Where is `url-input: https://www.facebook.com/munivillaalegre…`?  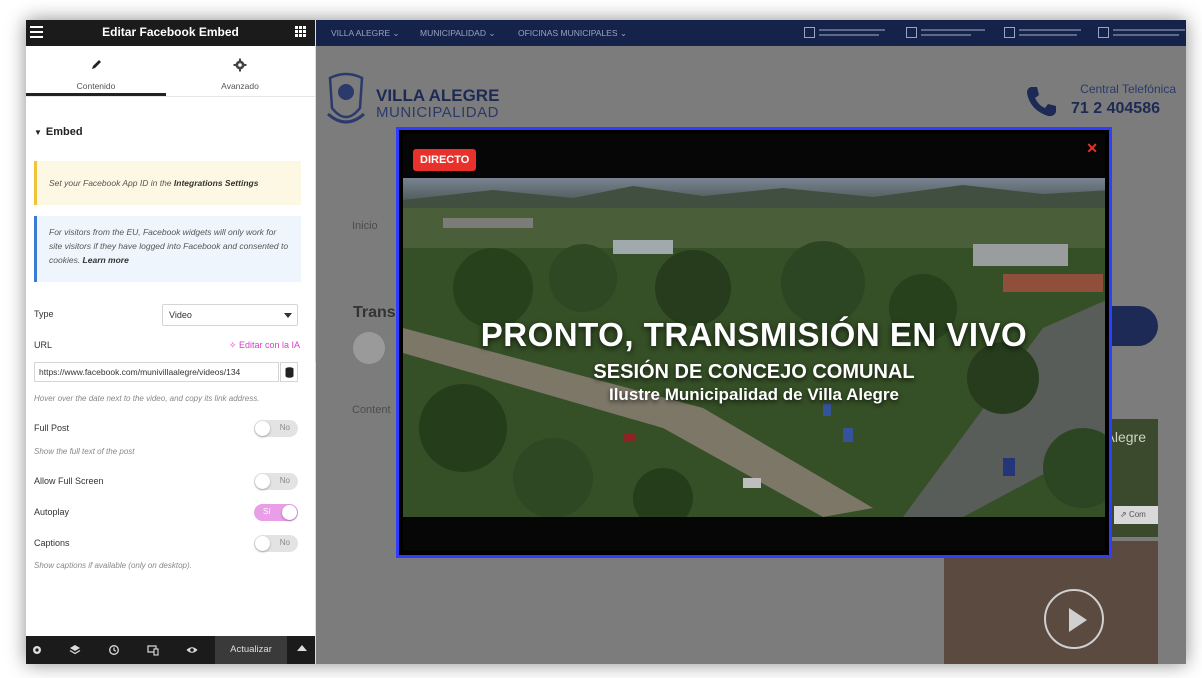 url-input: https://www.facebook.com/munivillaalegre… is located at coordinates (156, 372).